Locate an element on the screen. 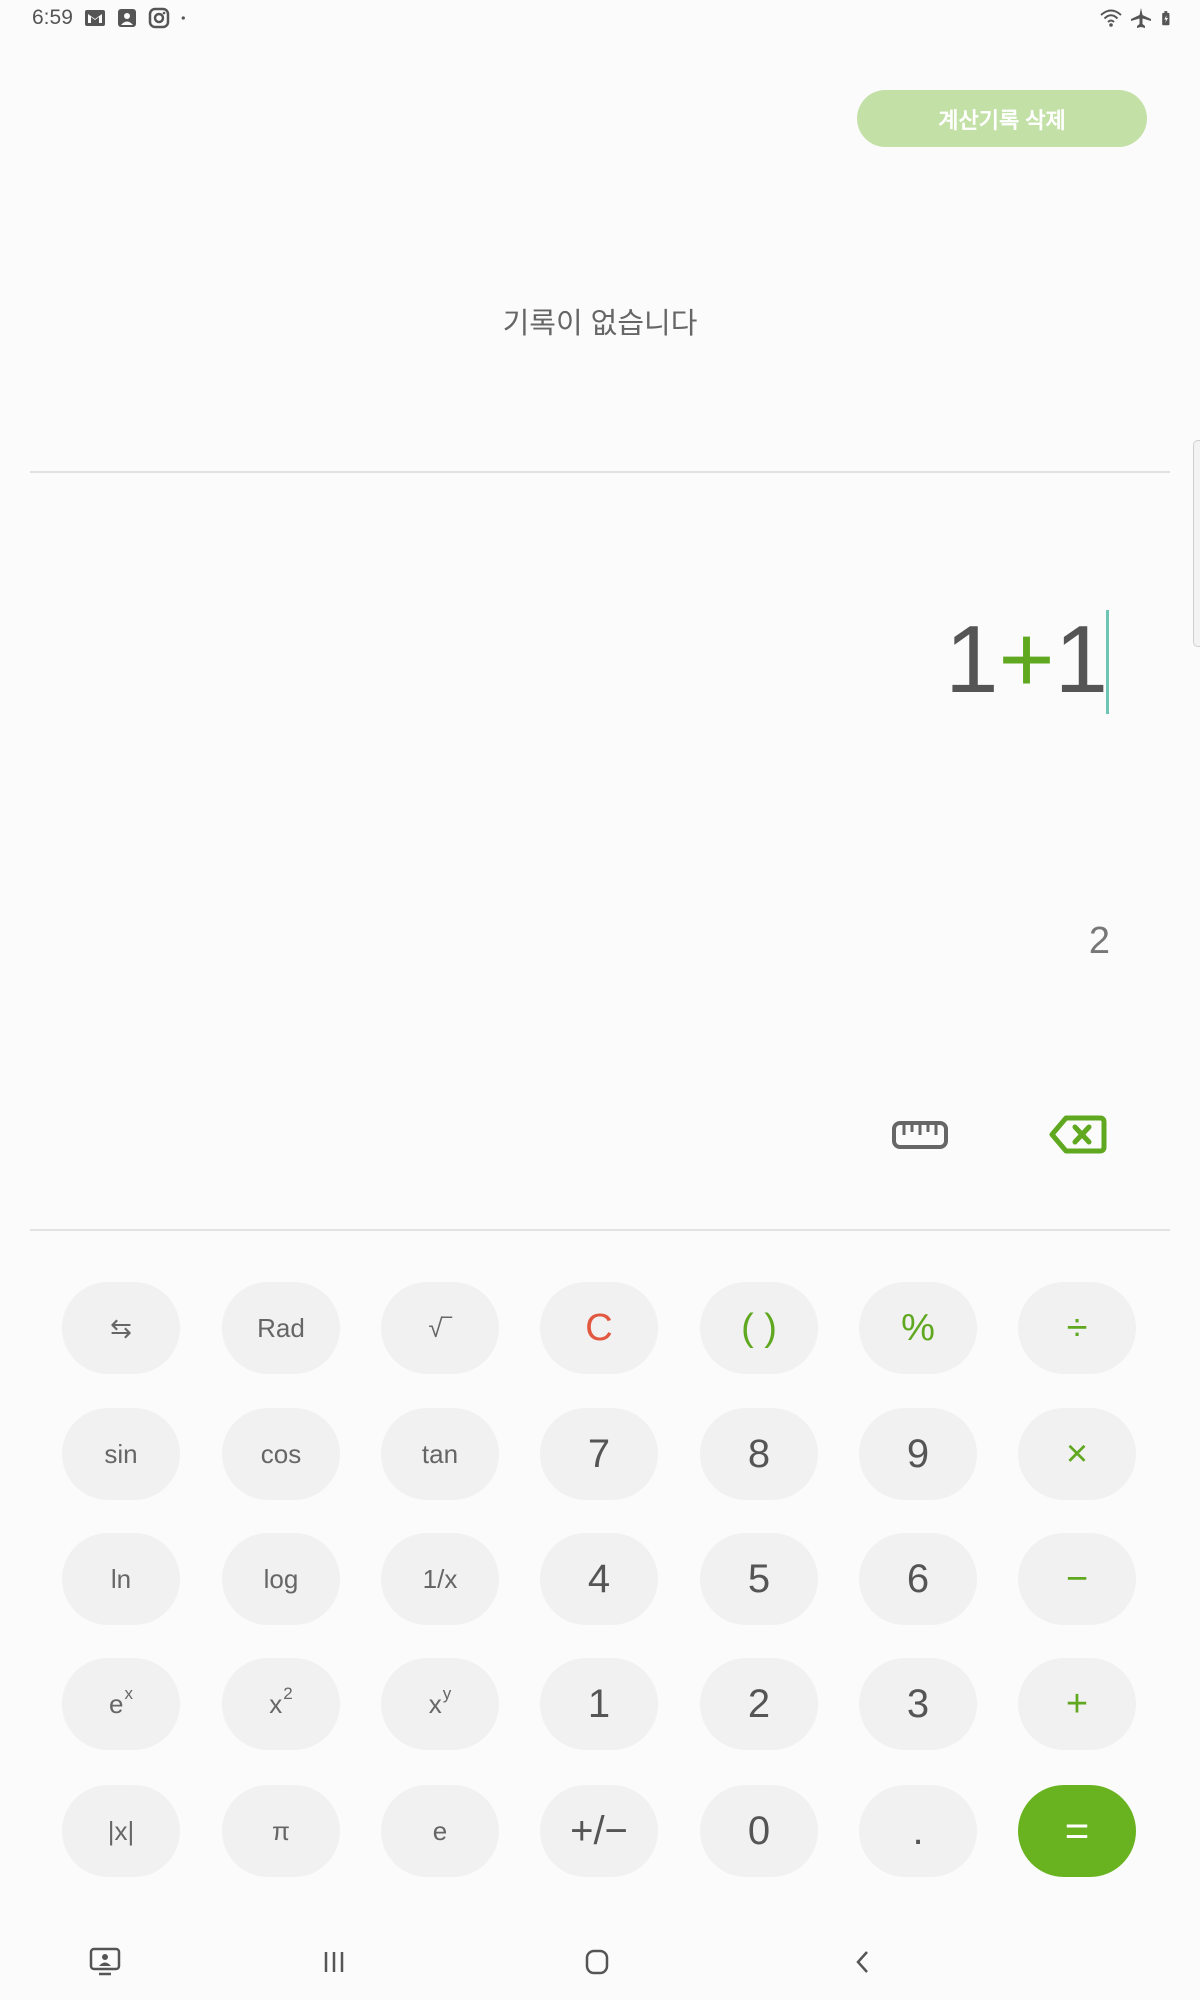  key-label: × is located at coordinates (1077, 1453).